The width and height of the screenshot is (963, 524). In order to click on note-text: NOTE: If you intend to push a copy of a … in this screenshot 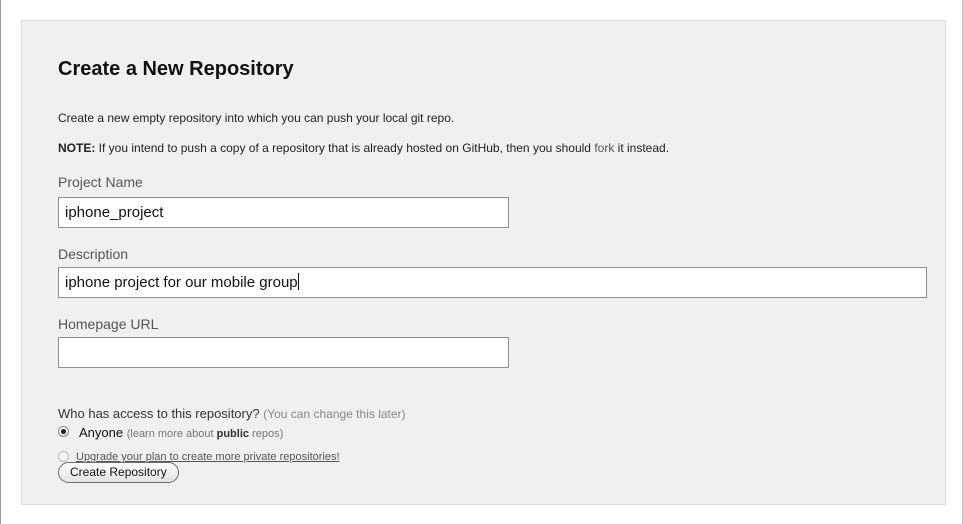, I will do `click(363, 148)`.